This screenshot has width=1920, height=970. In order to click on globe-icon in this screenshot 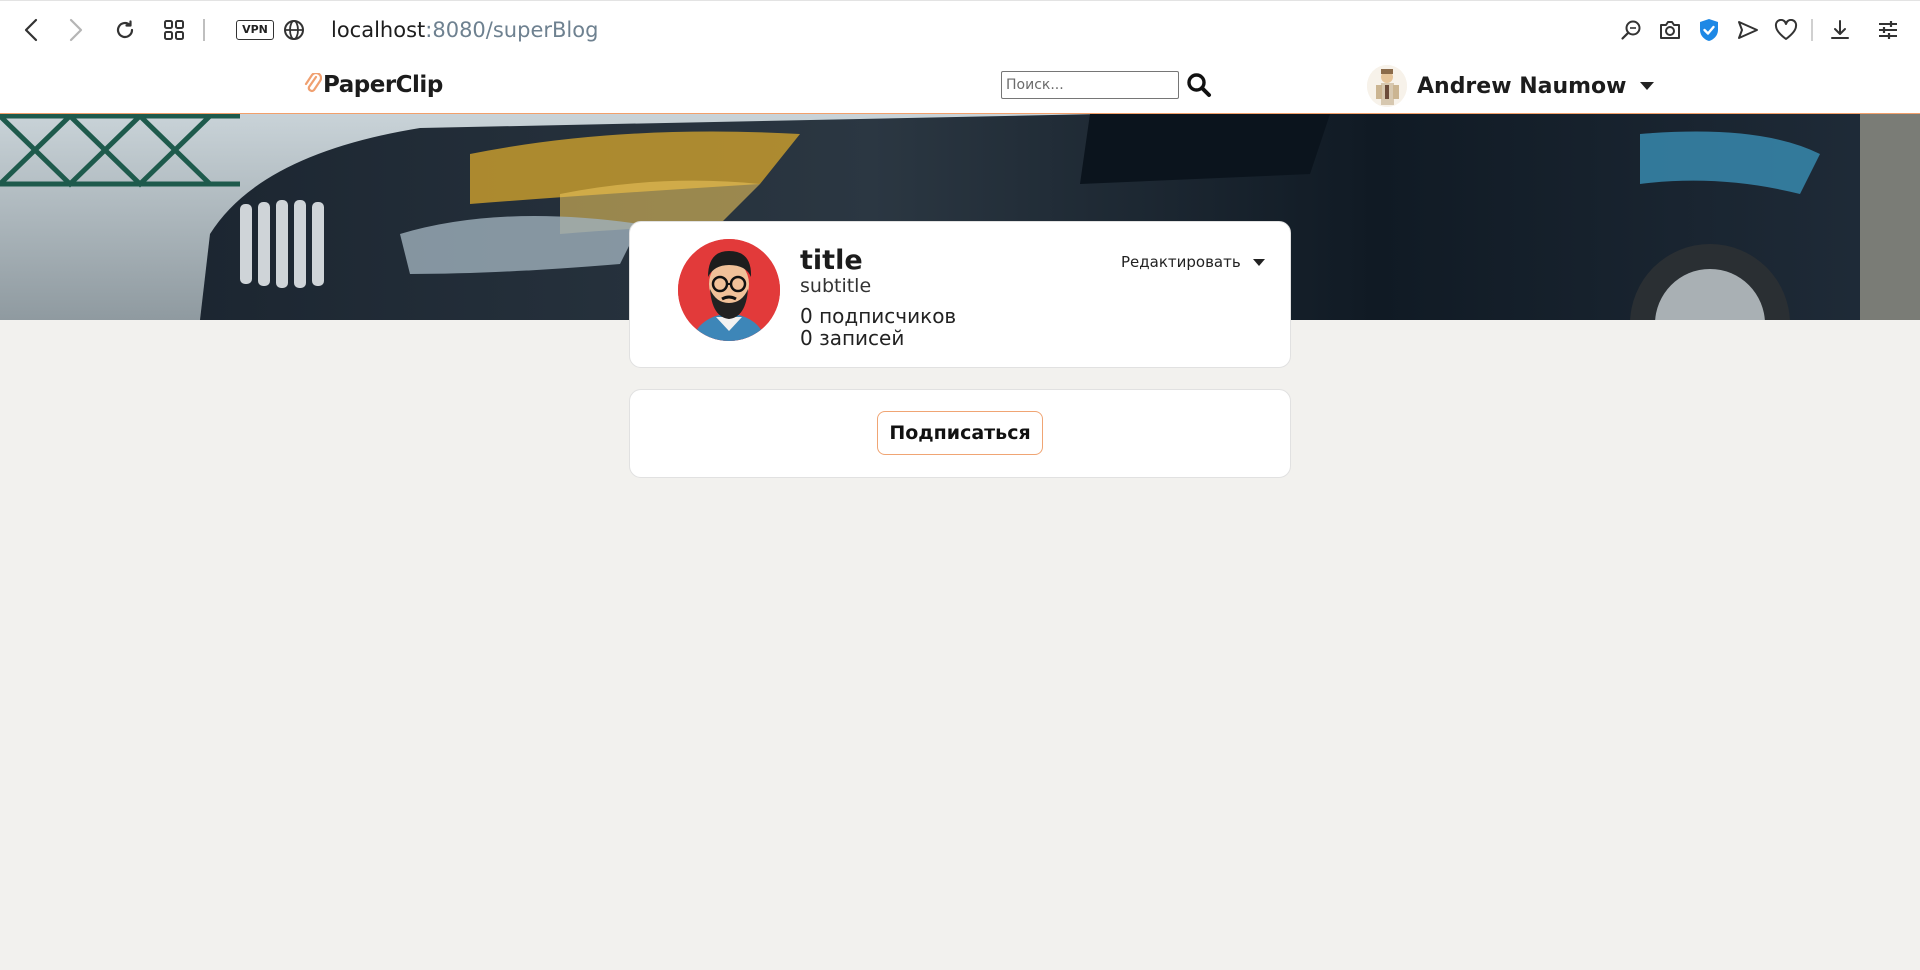, I will do `click(294, 30)`.